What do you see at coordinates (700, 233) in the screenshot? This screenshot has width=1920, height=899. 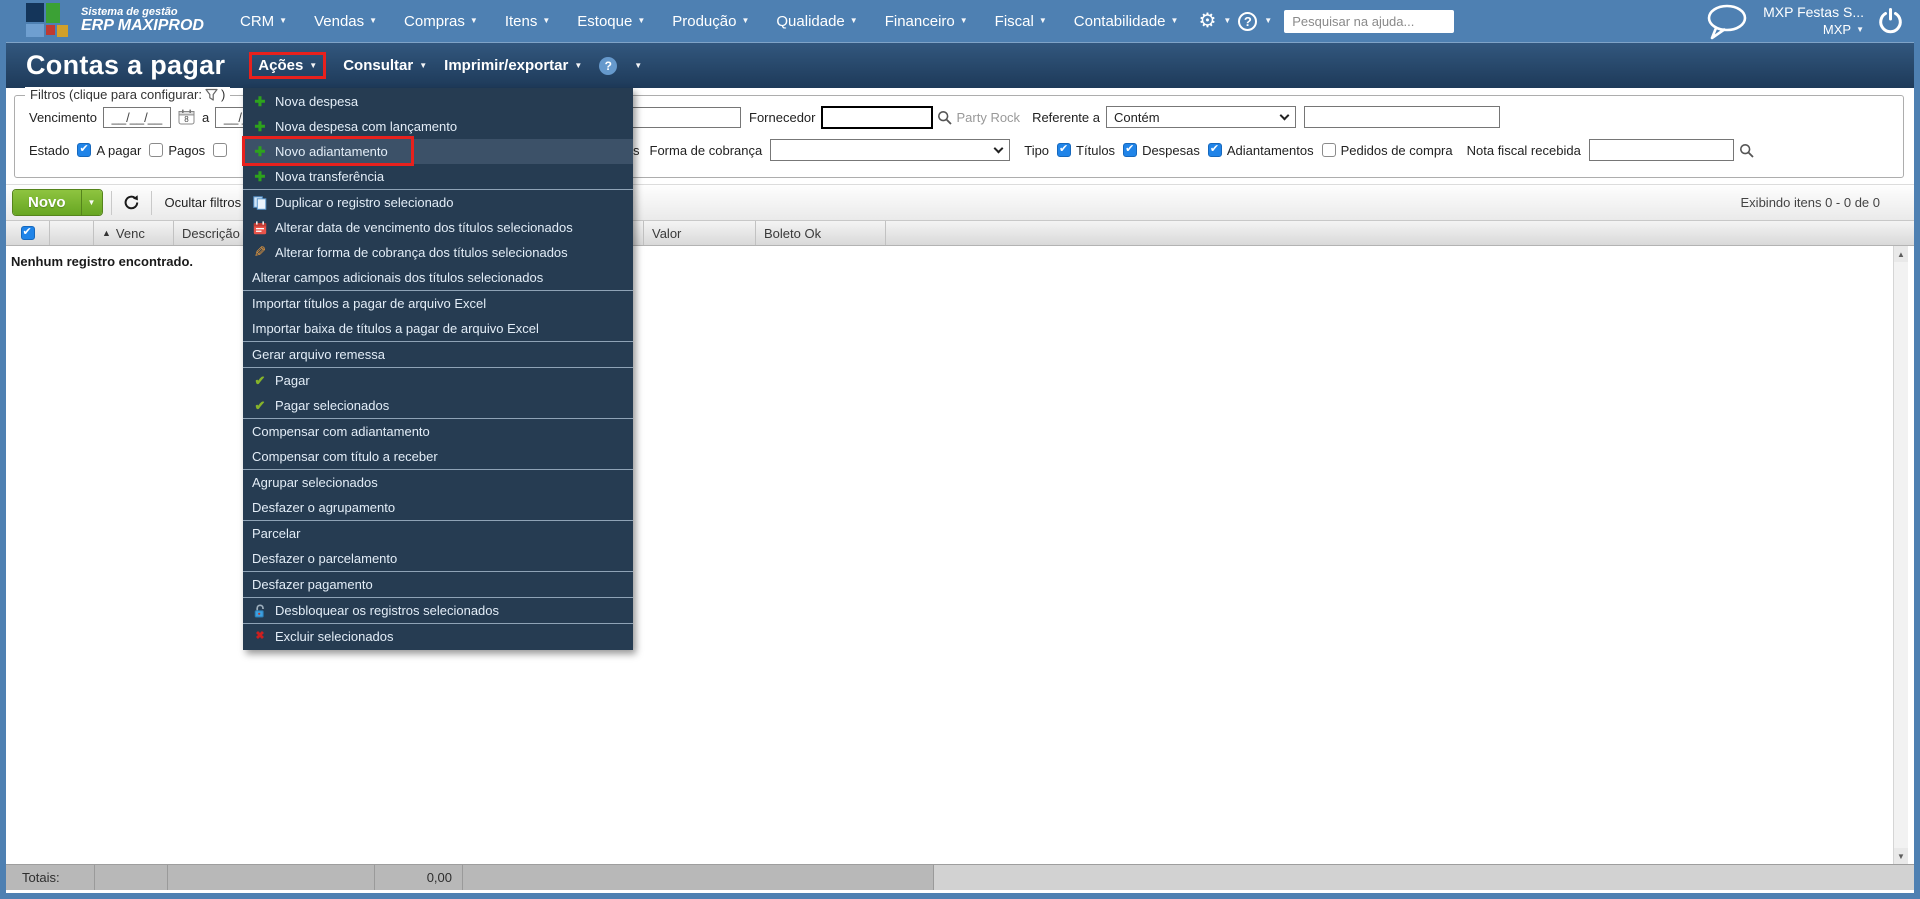 I see `column-header-valor: Valor` at bounding box center [700, 233].